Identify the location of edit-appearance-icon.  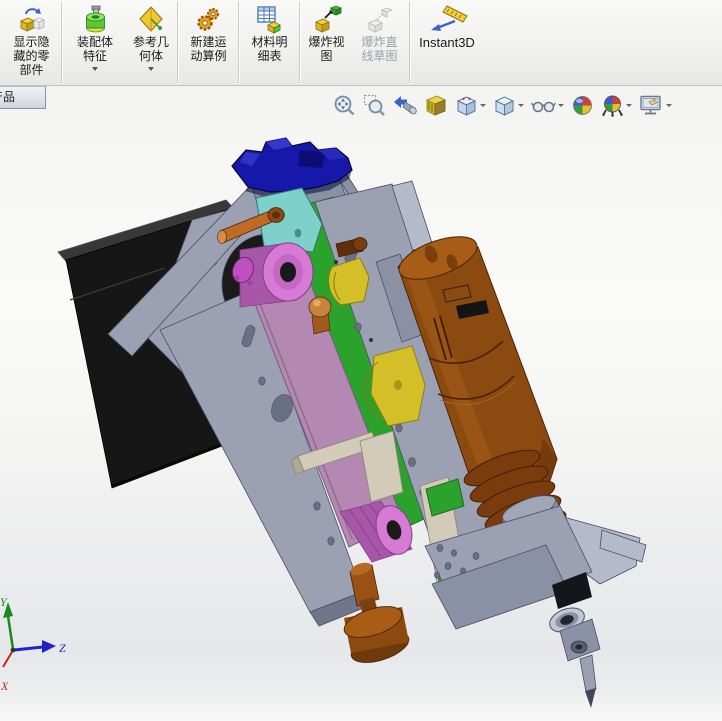
(582, 105).